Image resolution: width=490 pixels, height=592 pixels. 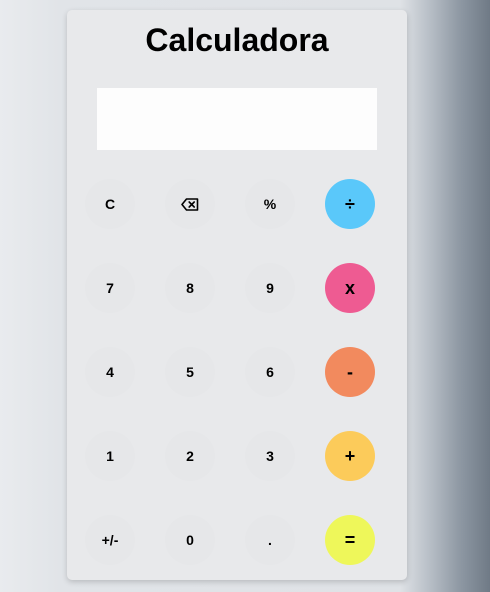 I want to click on backspace-icon, so click(x=190, y=204).